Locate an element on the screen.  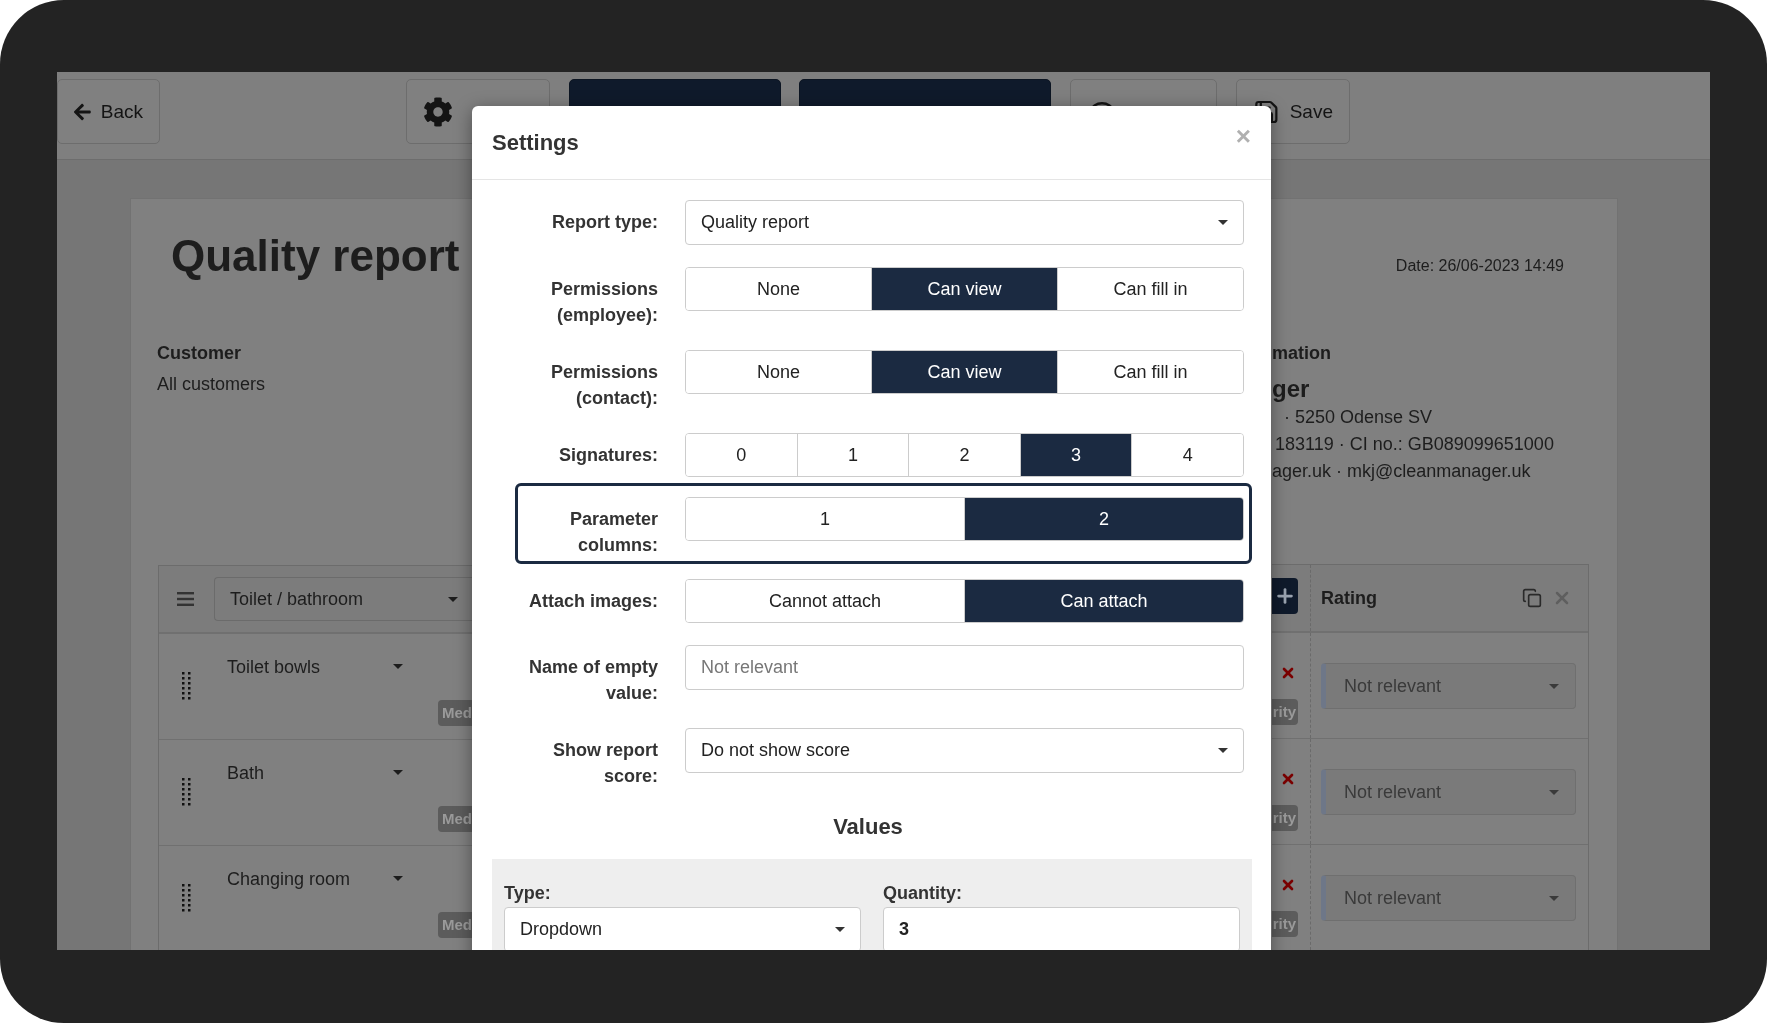
field-label: Show report score: is located at coordinates (605, 763).